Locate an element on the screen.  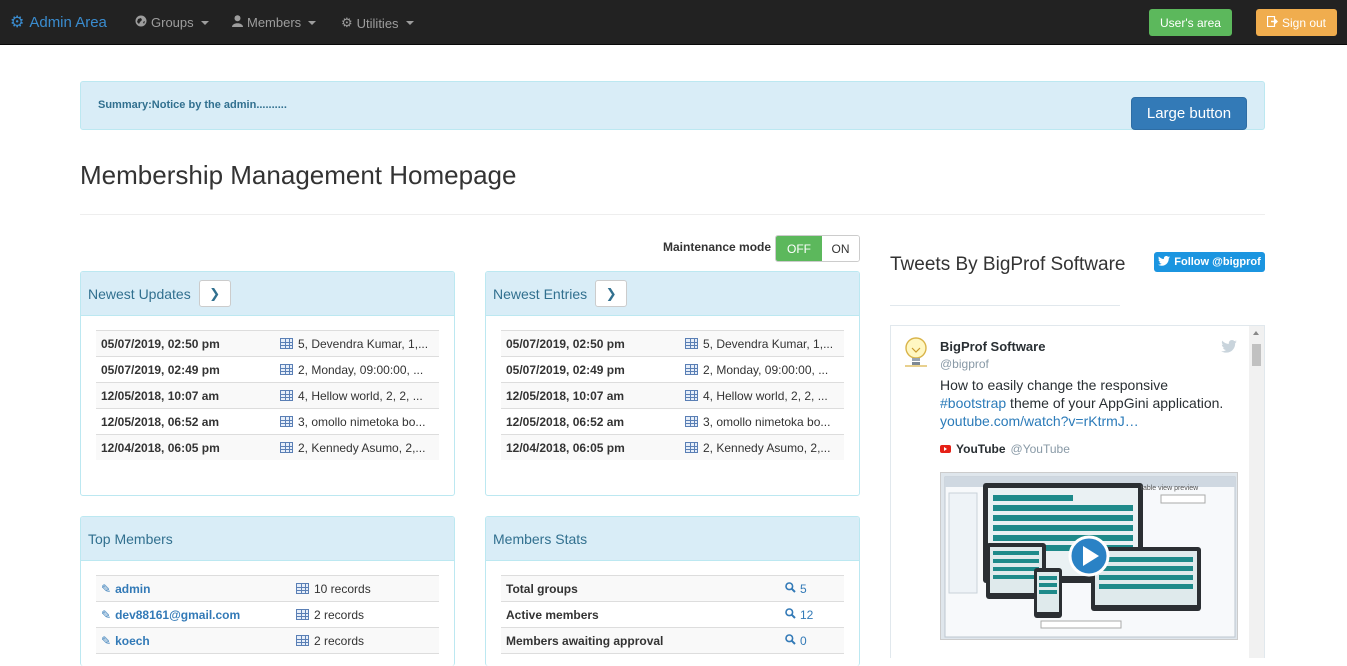
tweet-author-name: BigProf Software is located at coordinates (992, 346).